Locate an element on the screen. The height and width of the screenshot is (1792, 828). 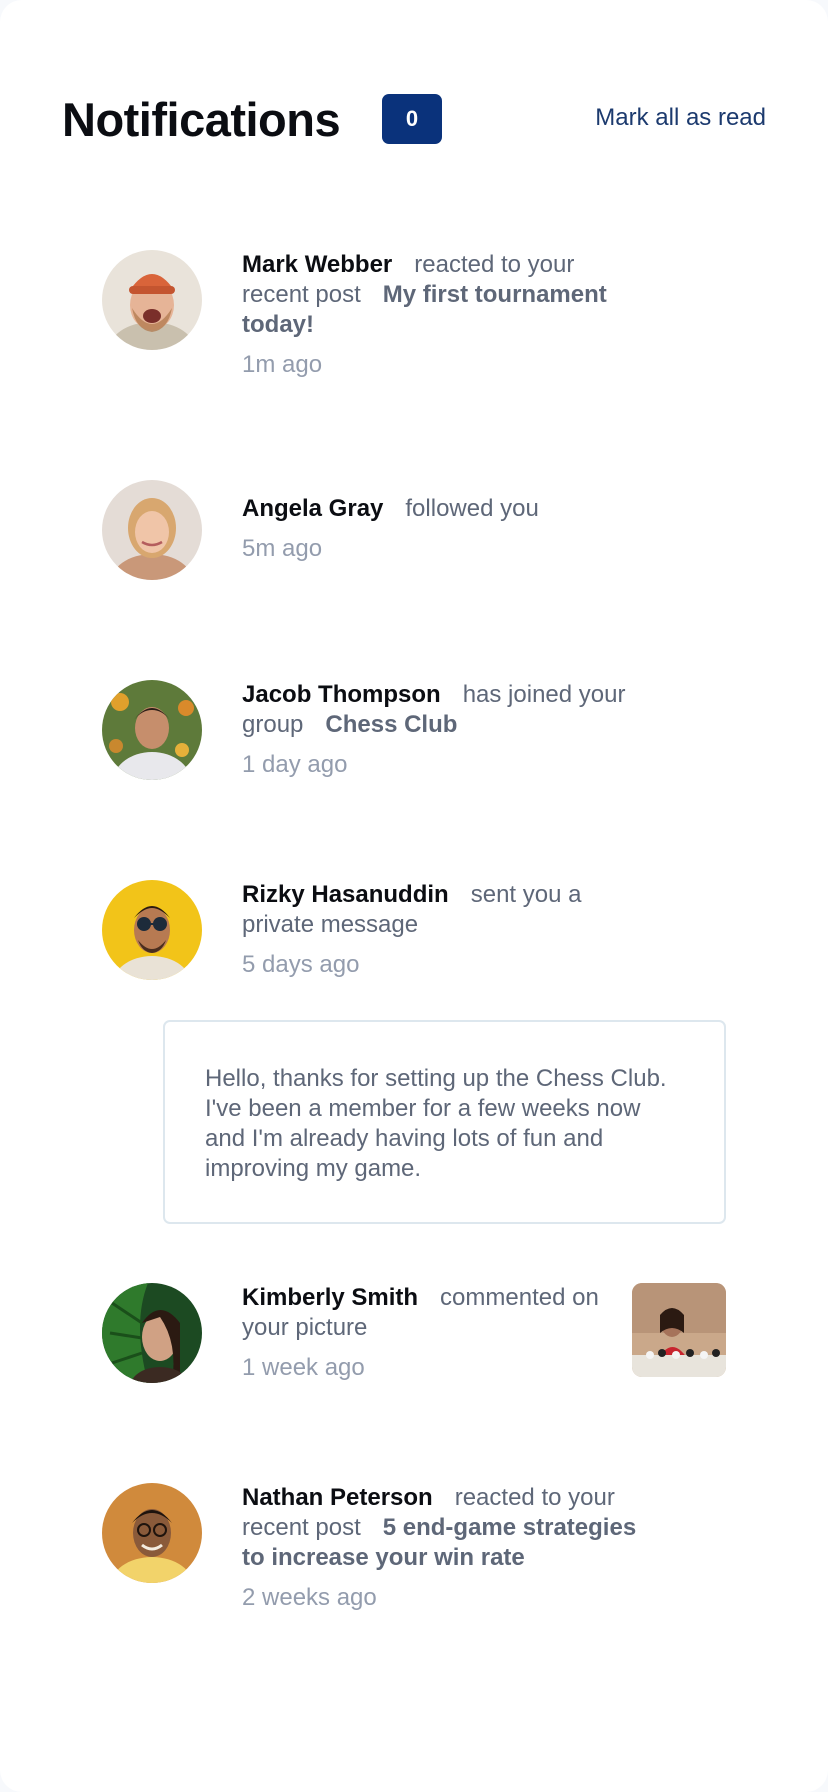
unread-count-badge: 0 is located at coordinates (412, 119).